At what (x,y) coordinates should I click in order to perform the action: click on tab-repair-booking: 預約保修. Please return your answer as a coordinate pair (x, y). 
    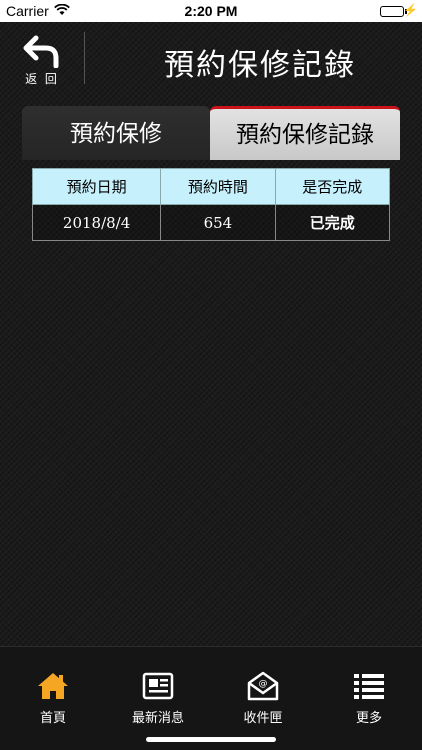
    Looking at the image, I should click on (116, 133).